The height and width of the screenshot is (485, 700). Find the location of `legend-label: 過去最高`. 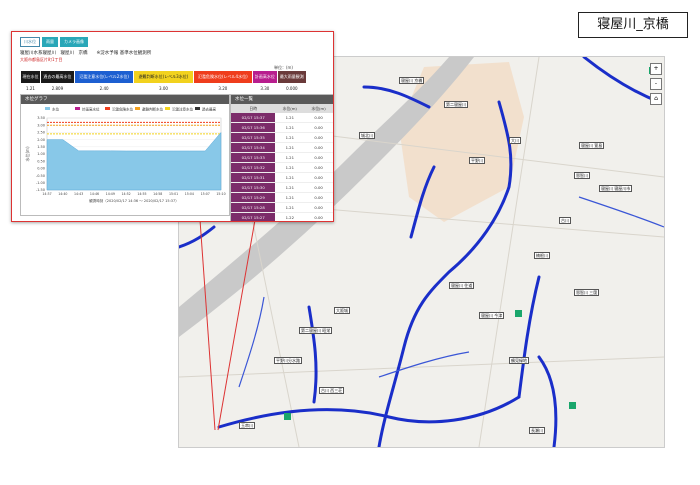

legend-label: 過去最高 is located at coordinates (209, 109).